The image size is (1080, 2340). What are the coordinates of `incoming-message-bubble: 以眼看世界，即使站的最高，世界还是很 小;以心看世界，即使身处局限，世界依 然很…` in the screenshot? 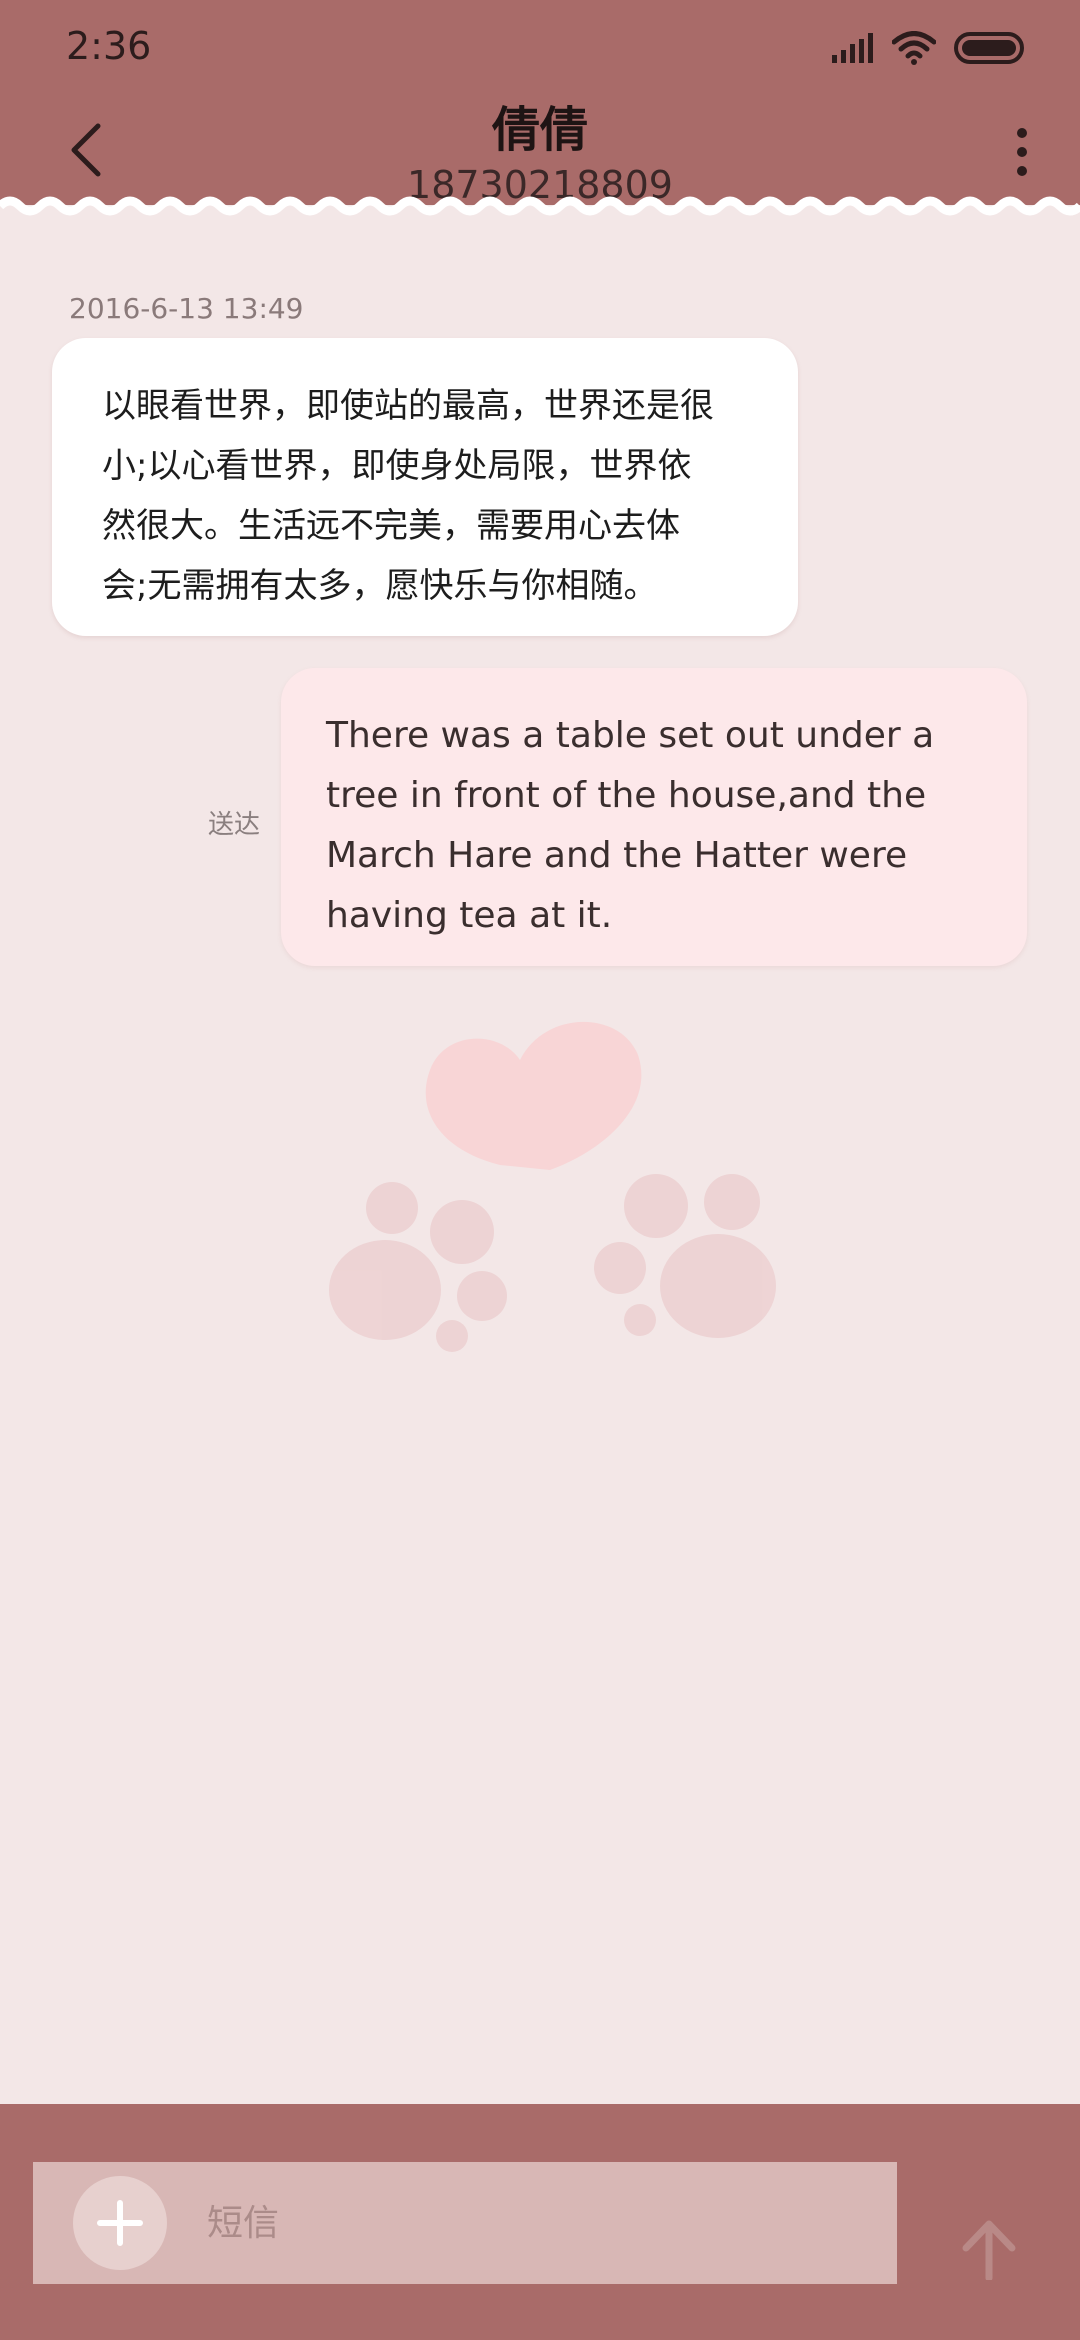 It's located at (425, 487).